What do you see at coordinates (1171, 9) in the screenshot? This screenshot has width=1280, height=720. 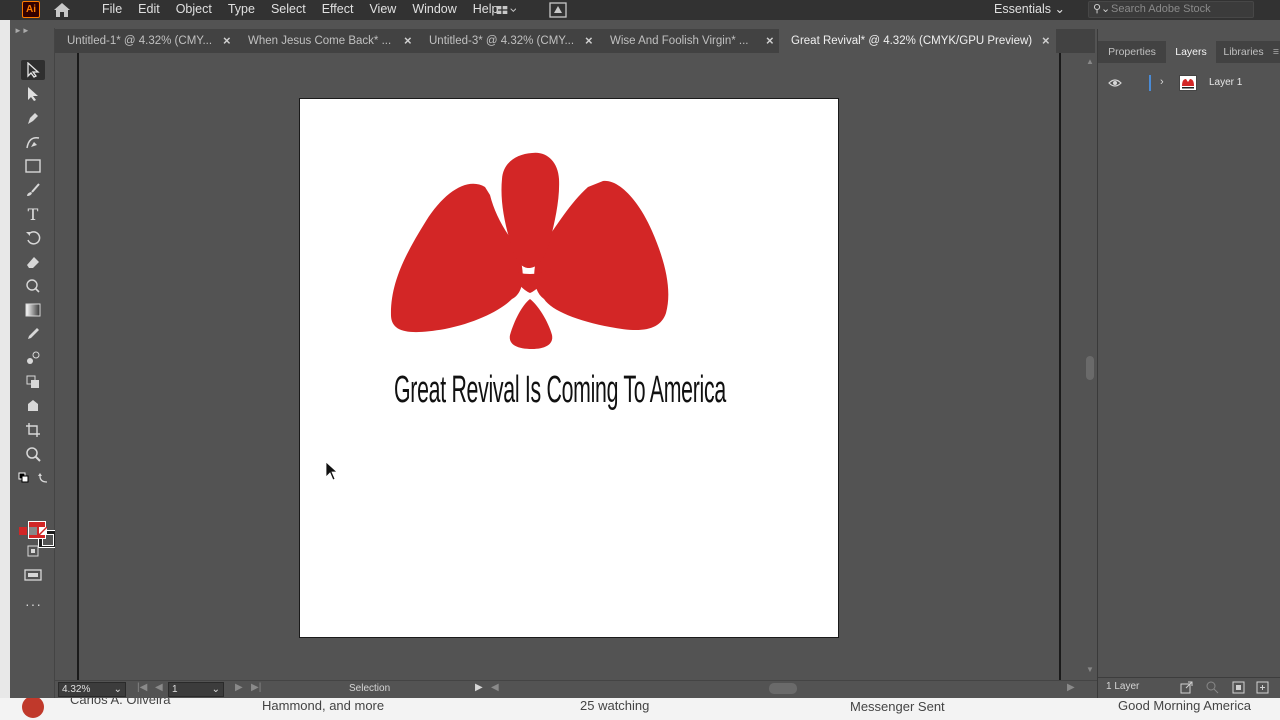 I see `stock-search-input: ⚲⌄ Search Adobe Stock` at bounding box center [1171, 9].